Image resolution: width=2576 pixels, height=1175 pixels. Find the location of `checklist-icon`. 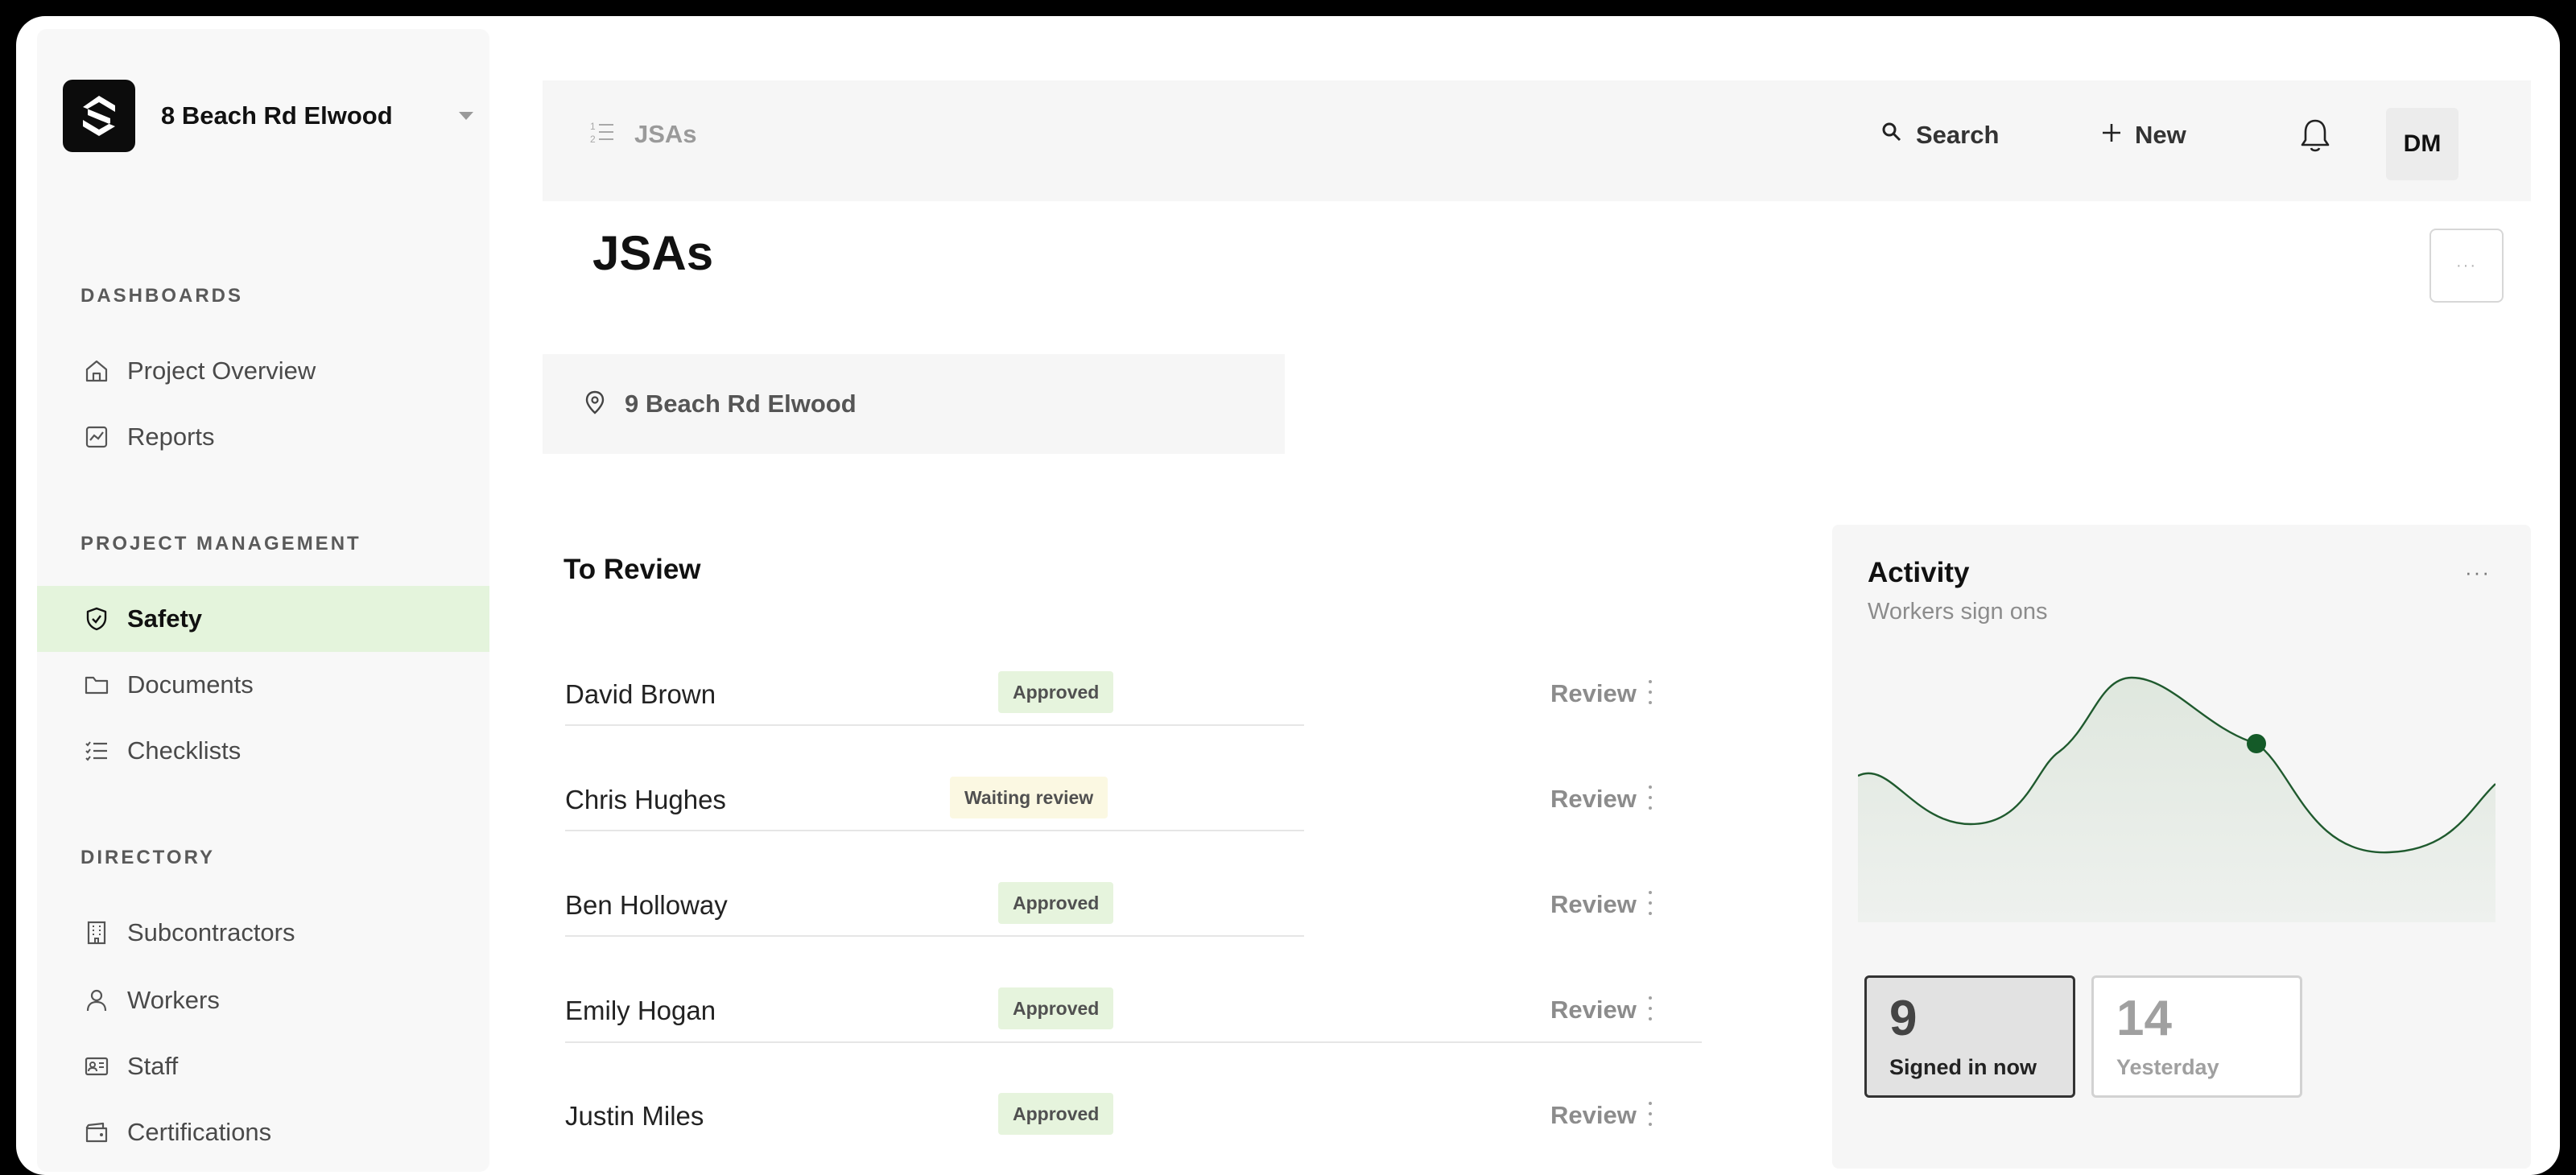

checklist-icon is located at coordinates (96, 750).